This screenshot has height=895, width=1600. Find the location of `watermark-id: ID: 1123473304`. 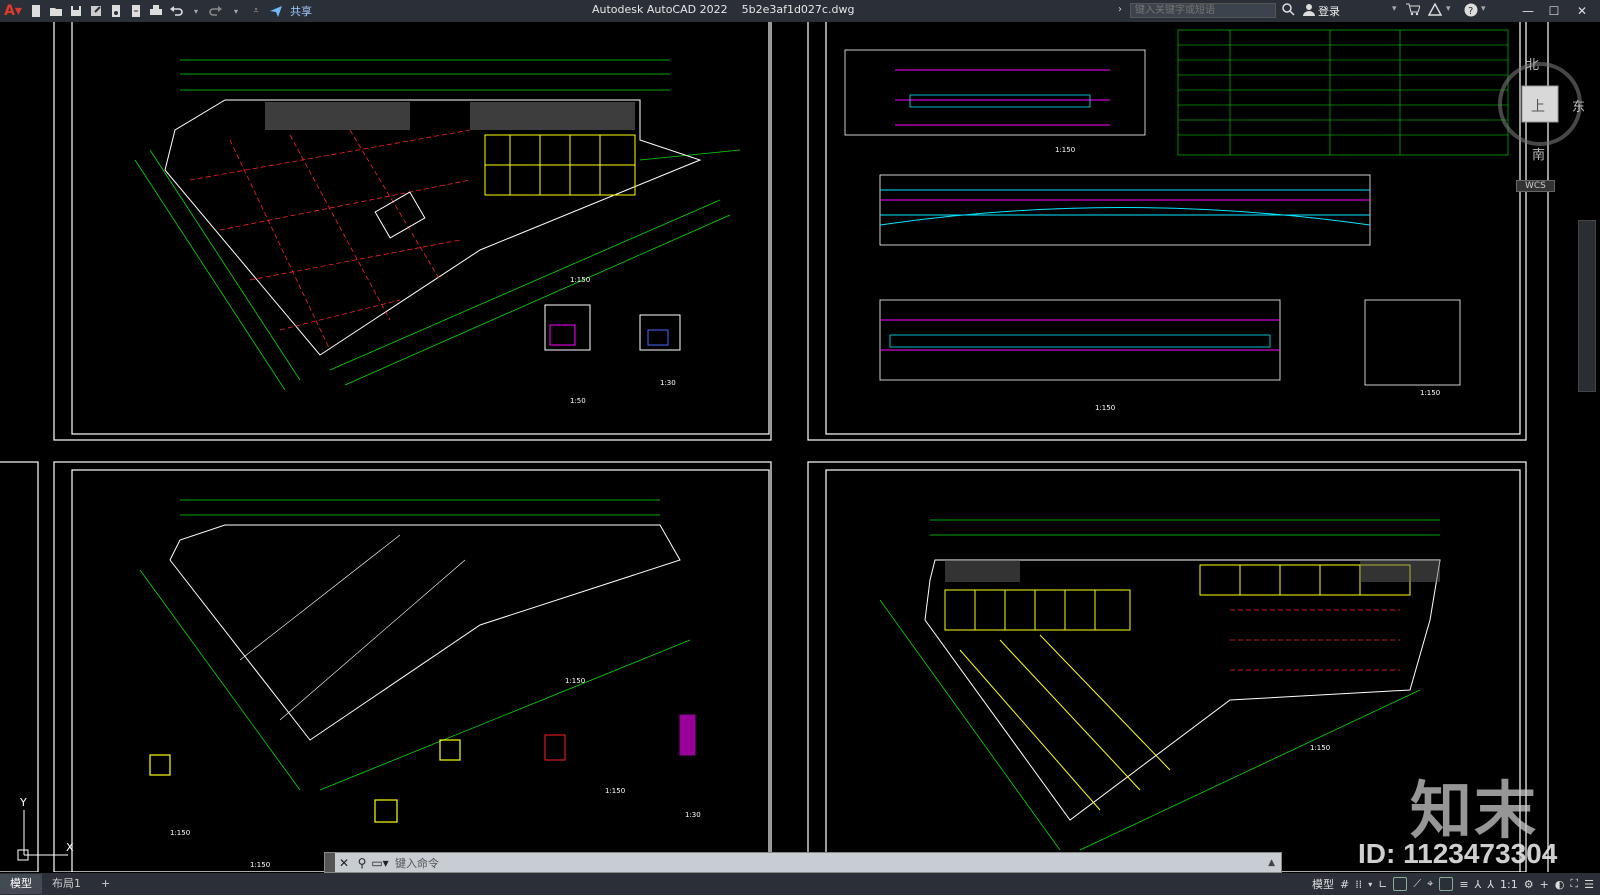

watermark-id: ID: 1123473304 is located at coordinates (1458, 853).